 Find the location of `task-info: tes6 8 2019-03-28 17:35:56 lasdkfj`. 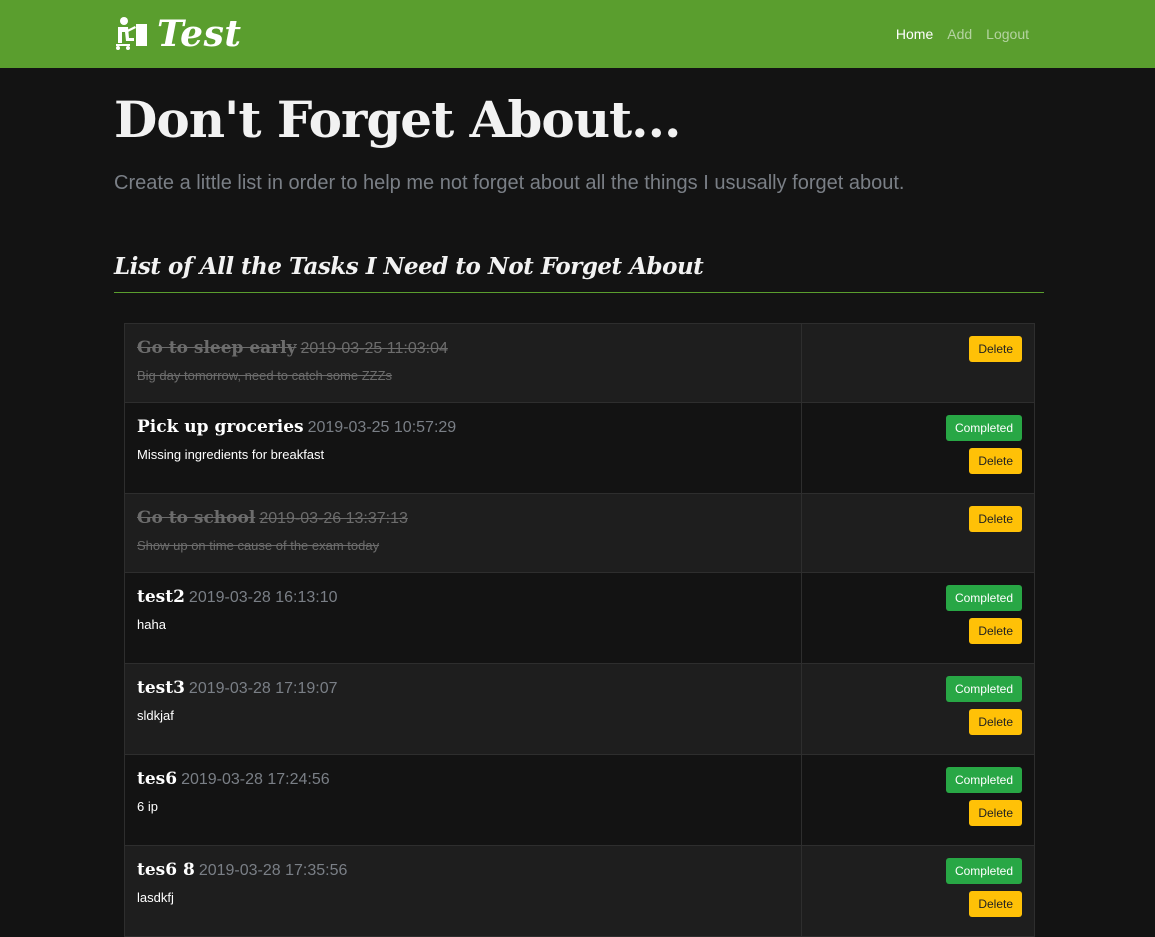

task-info: tes6 8 2019-03-28 17:35:56 lasdkfj is located at coordinates (463, 891).